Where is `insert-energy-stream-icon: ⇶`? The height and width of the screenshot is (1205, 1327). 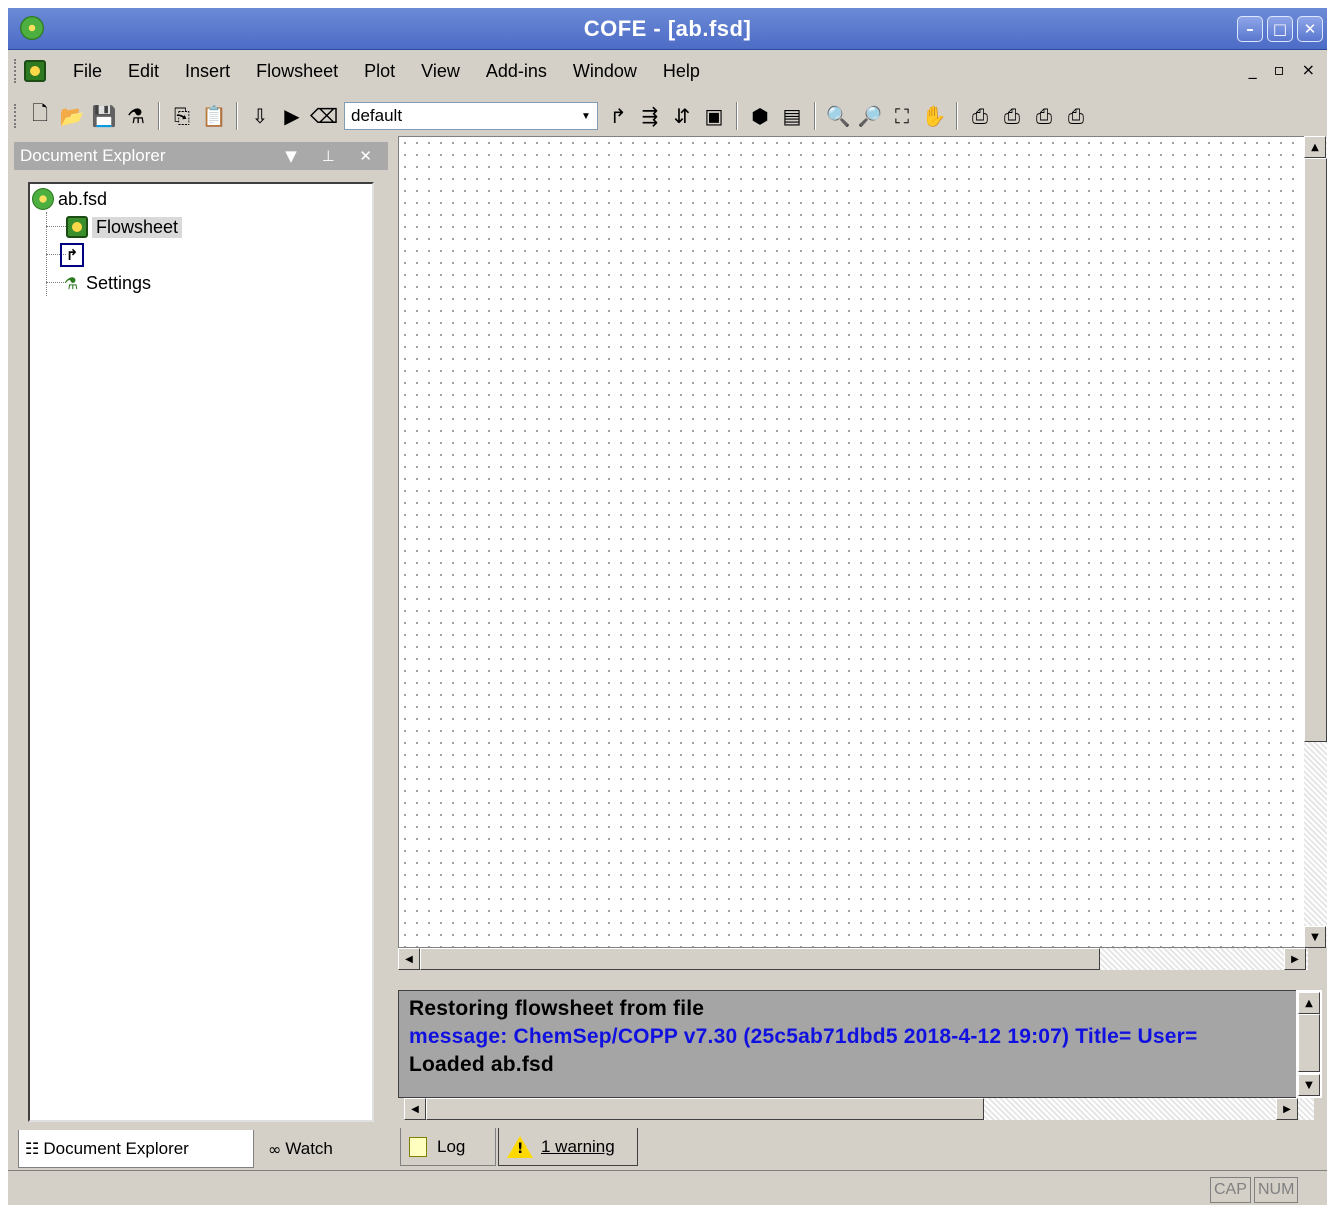 insert-energy-stream-icon: ⇶ is located at coordinates (650, 116).